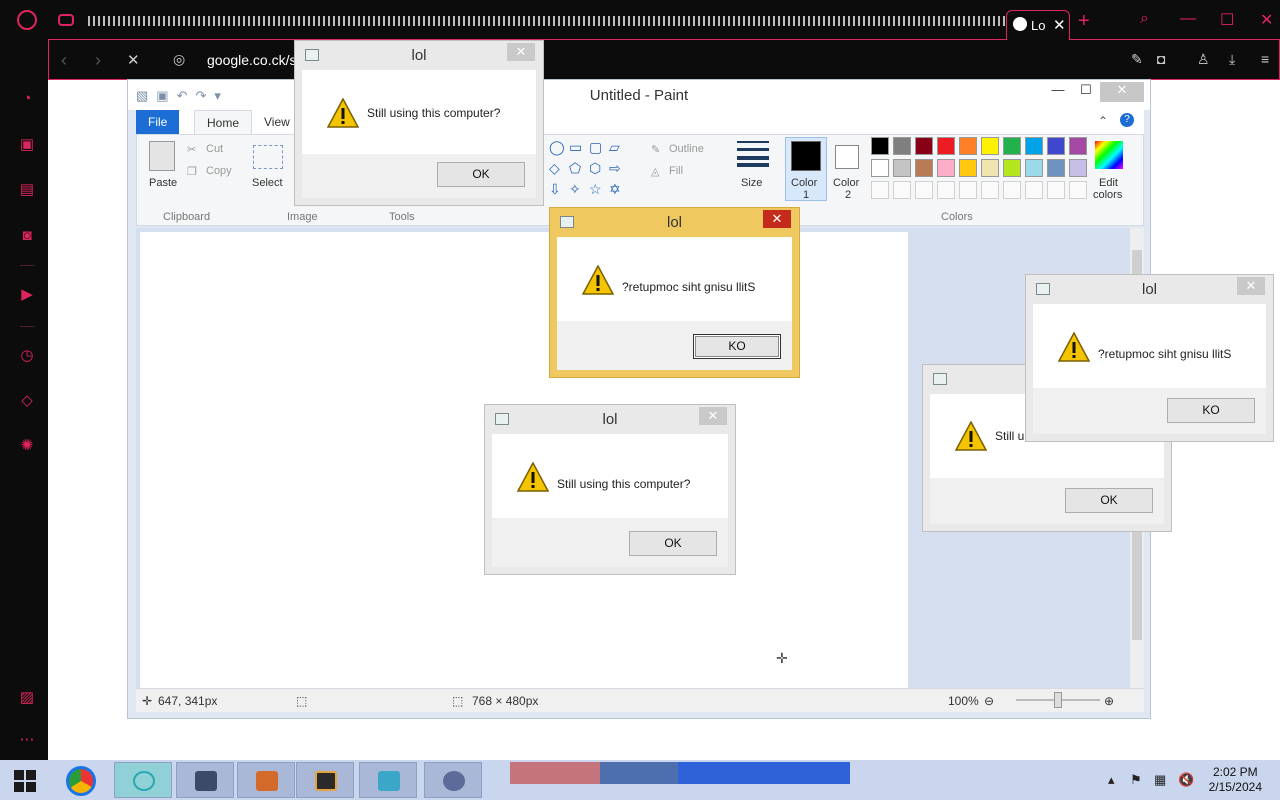 This screenshot has width=1280, height=800. Describe the element at coordinates (268, 157) in the screenshot. I see `select-icon` at that location.